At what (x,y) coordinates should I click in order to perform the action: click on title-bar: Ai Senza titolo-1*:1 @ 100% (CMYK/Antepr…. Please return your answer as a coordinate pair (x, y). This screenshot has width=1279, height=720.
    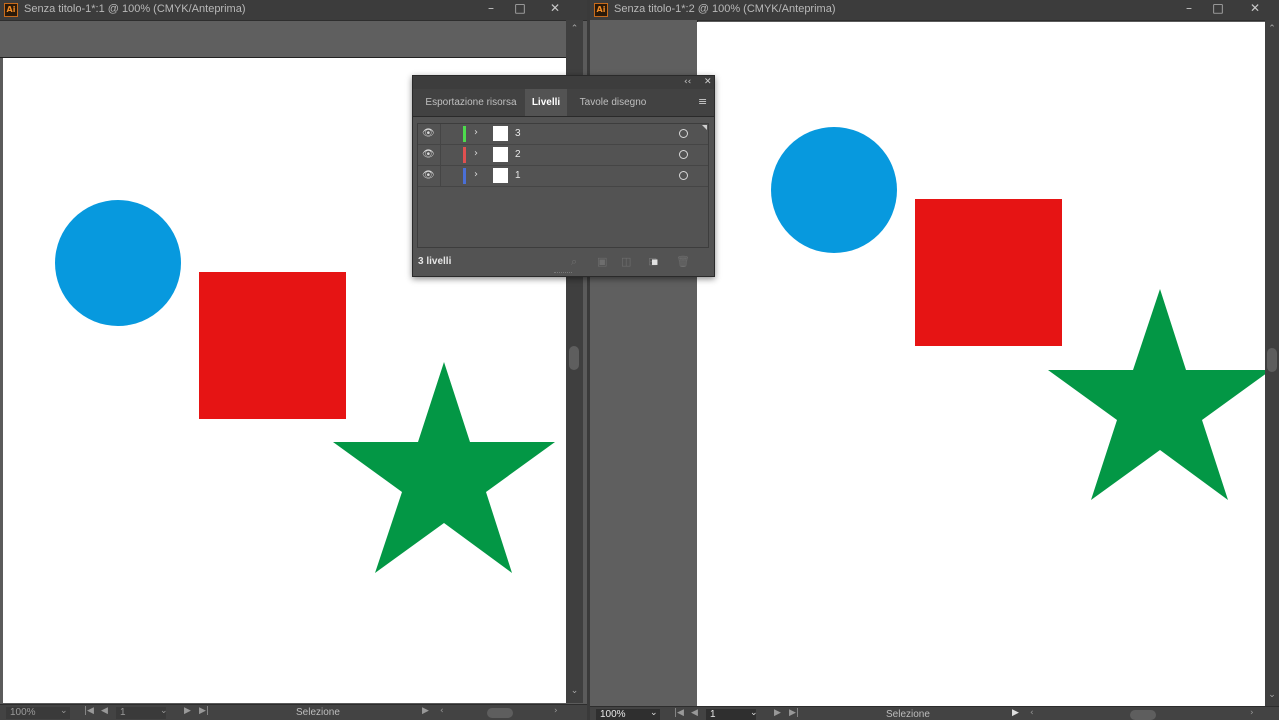
    Looking at the image, I should click on (293, 10).